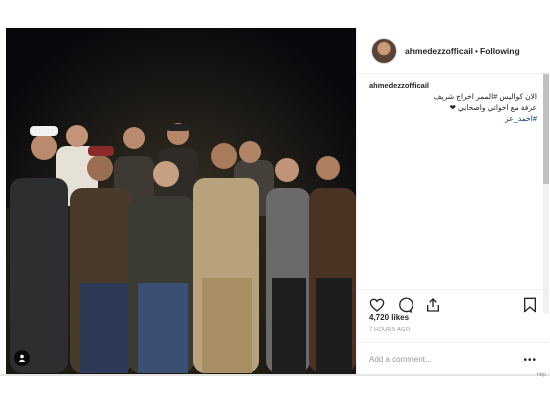 The width and height of the screenshot is (550, 400). I want to click on bottom-divider, so click(275, 375).